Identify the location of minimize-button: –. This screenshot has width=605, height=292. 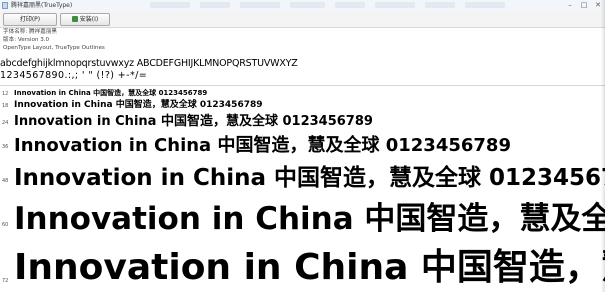
(570, 5).